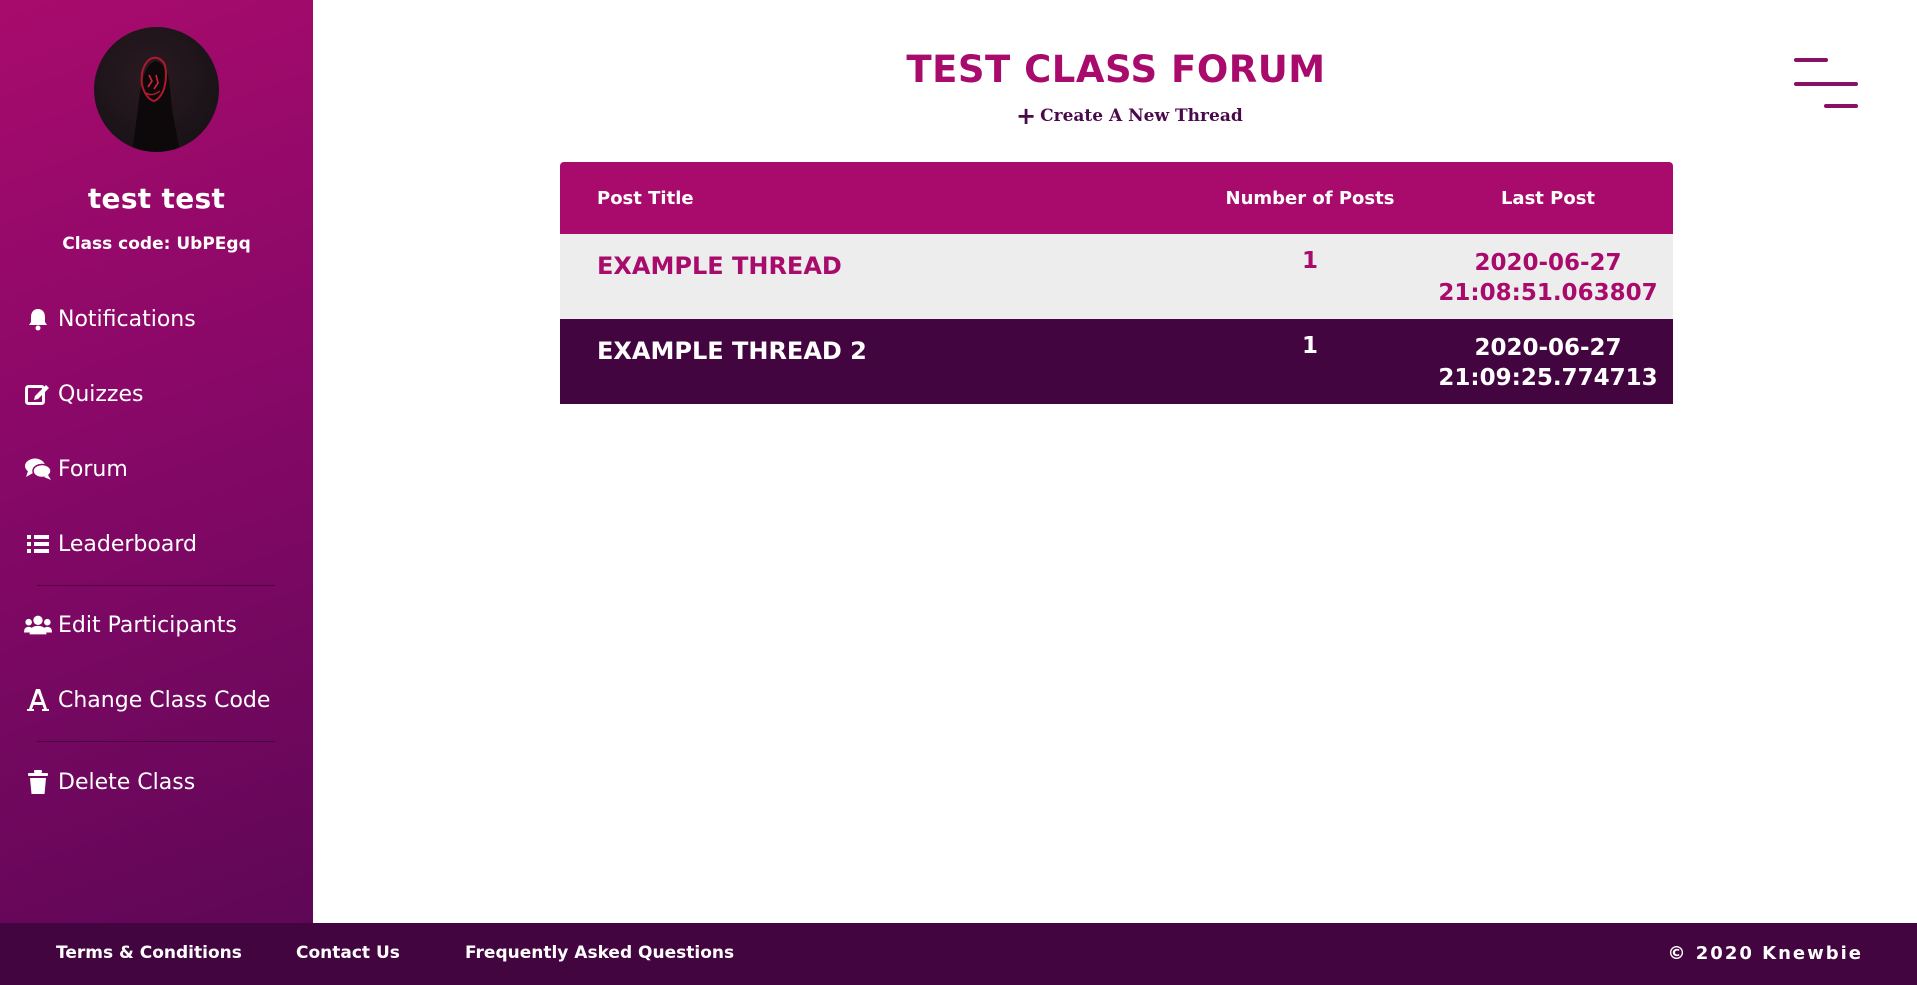 Image resolution: width=1917 pixels, height=985 pixels. Describe the element at coordinates (38, 394) in the screenshot. I see `edit-icon` at that location.